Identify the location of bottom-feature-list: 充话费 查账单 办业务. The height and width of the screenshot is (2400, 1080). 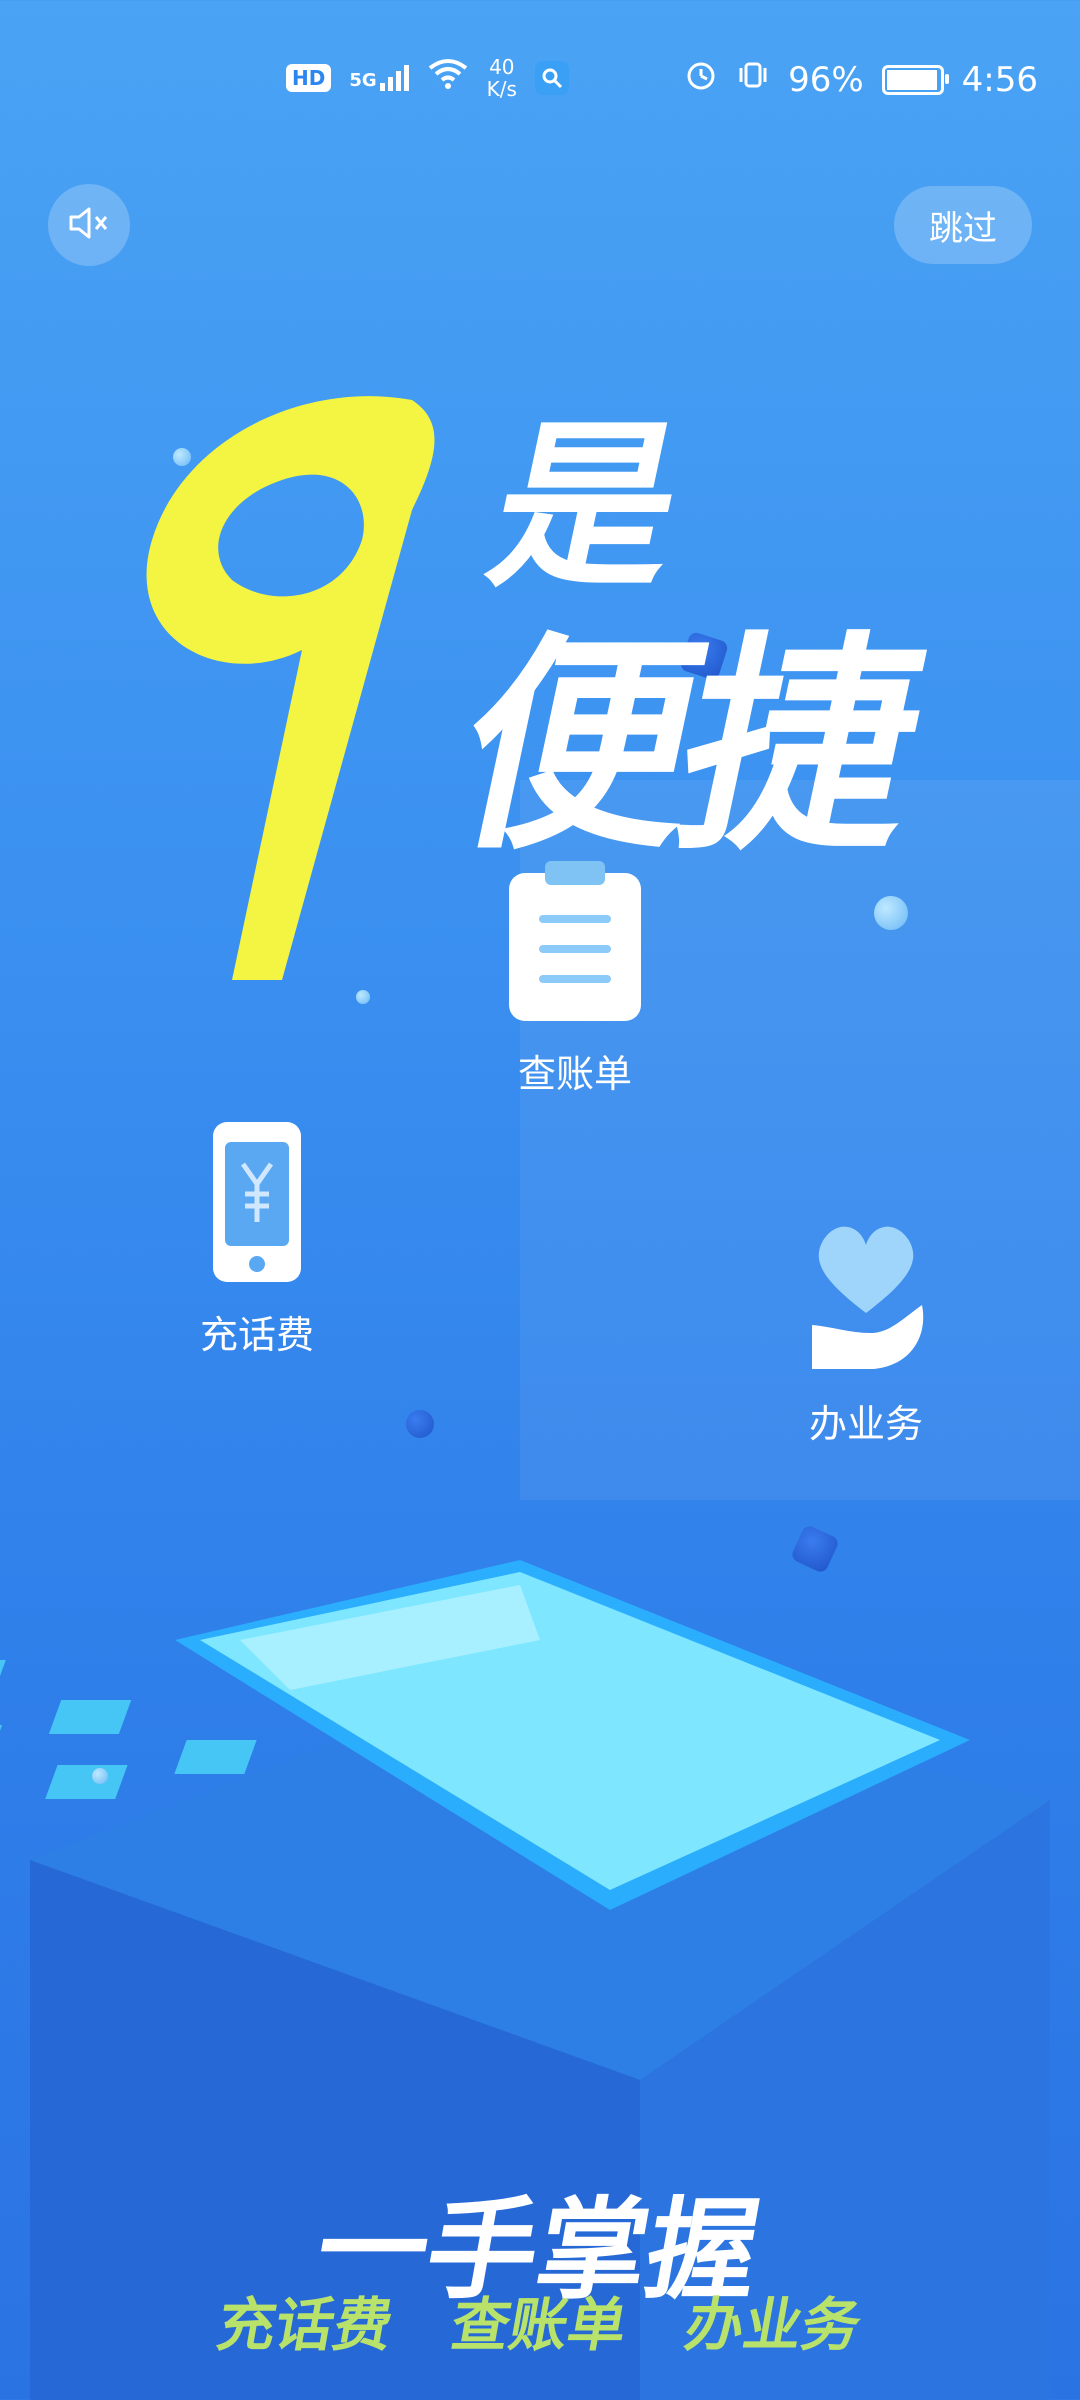
(540, 2320).